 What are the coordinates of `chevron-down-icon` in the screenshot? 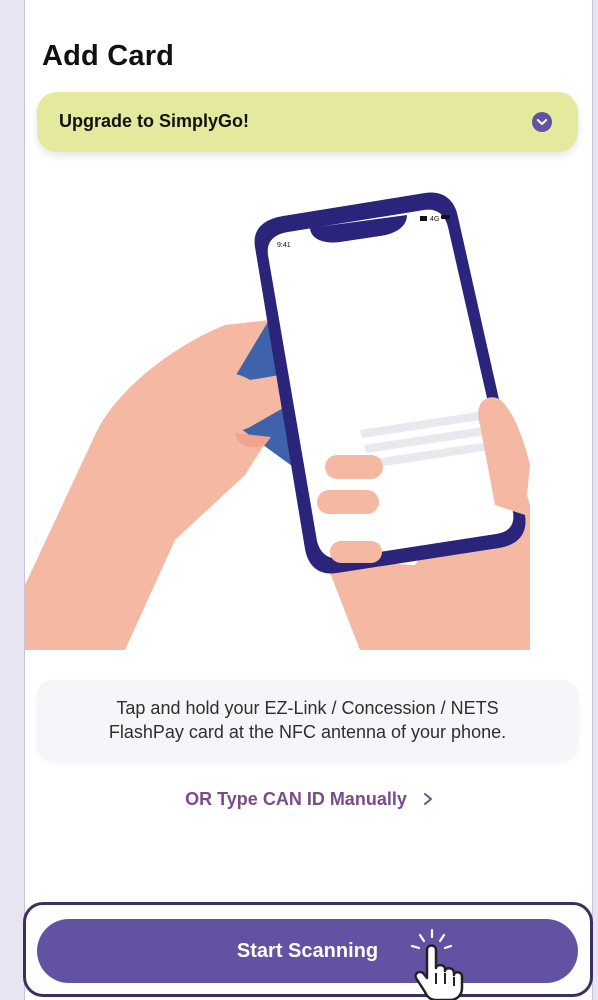 It's located at (542, 122).